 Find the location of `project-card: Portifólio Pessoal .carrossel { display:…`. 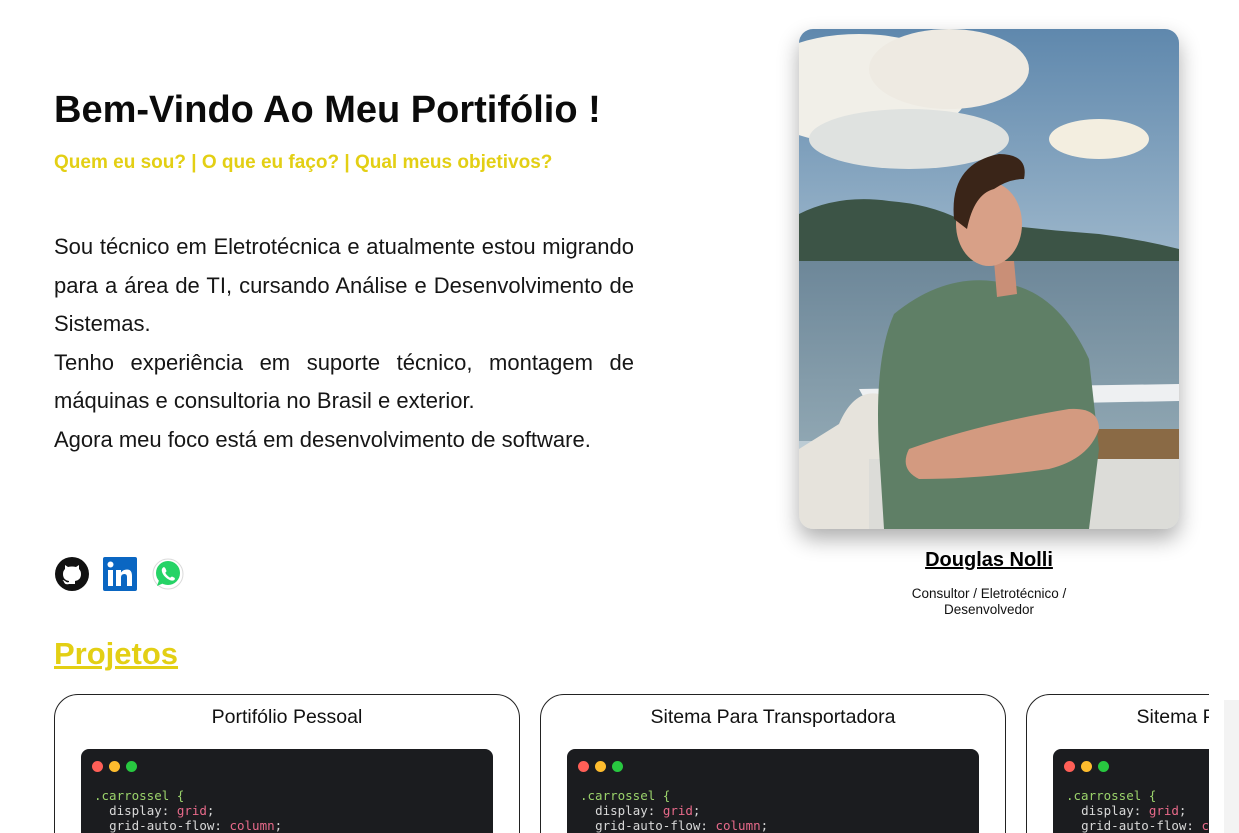

project-card: Portifólio Pessoal .carrossel { display:… is located at coordinates (287, 763).